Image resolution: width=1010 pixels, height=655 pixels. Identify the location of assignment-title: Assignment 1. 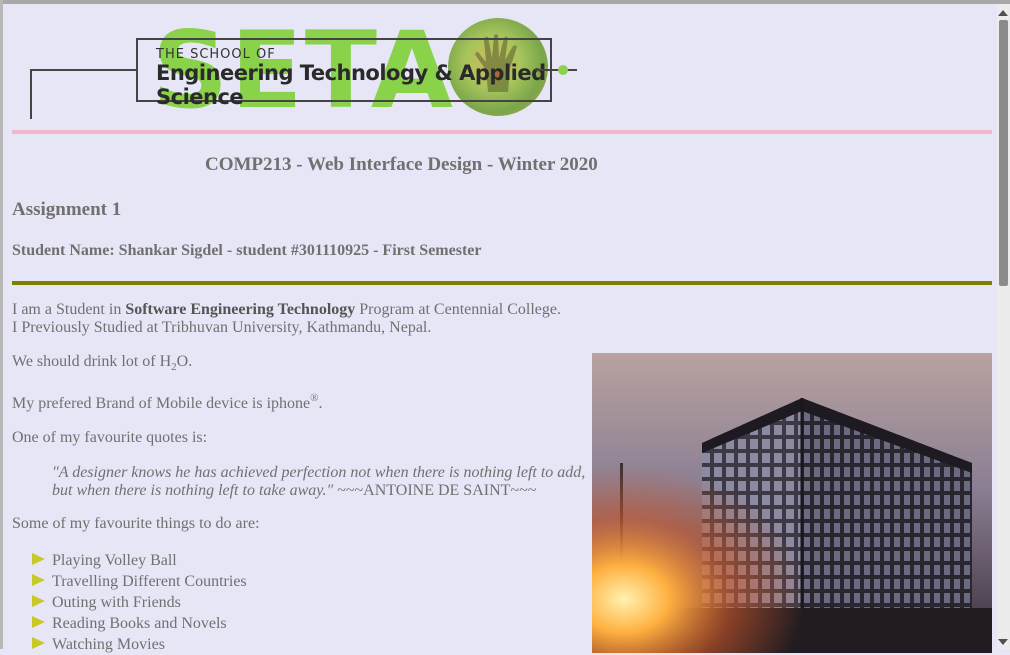
(67, 209).